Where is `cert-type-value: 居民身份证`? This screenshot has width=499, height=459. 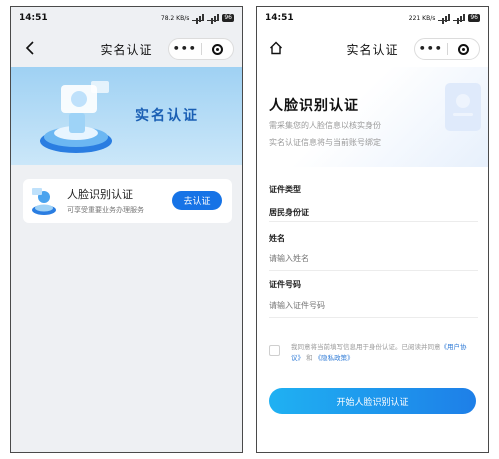
cert-type-value: 居民身份证 is located at coordinates (289, 212).